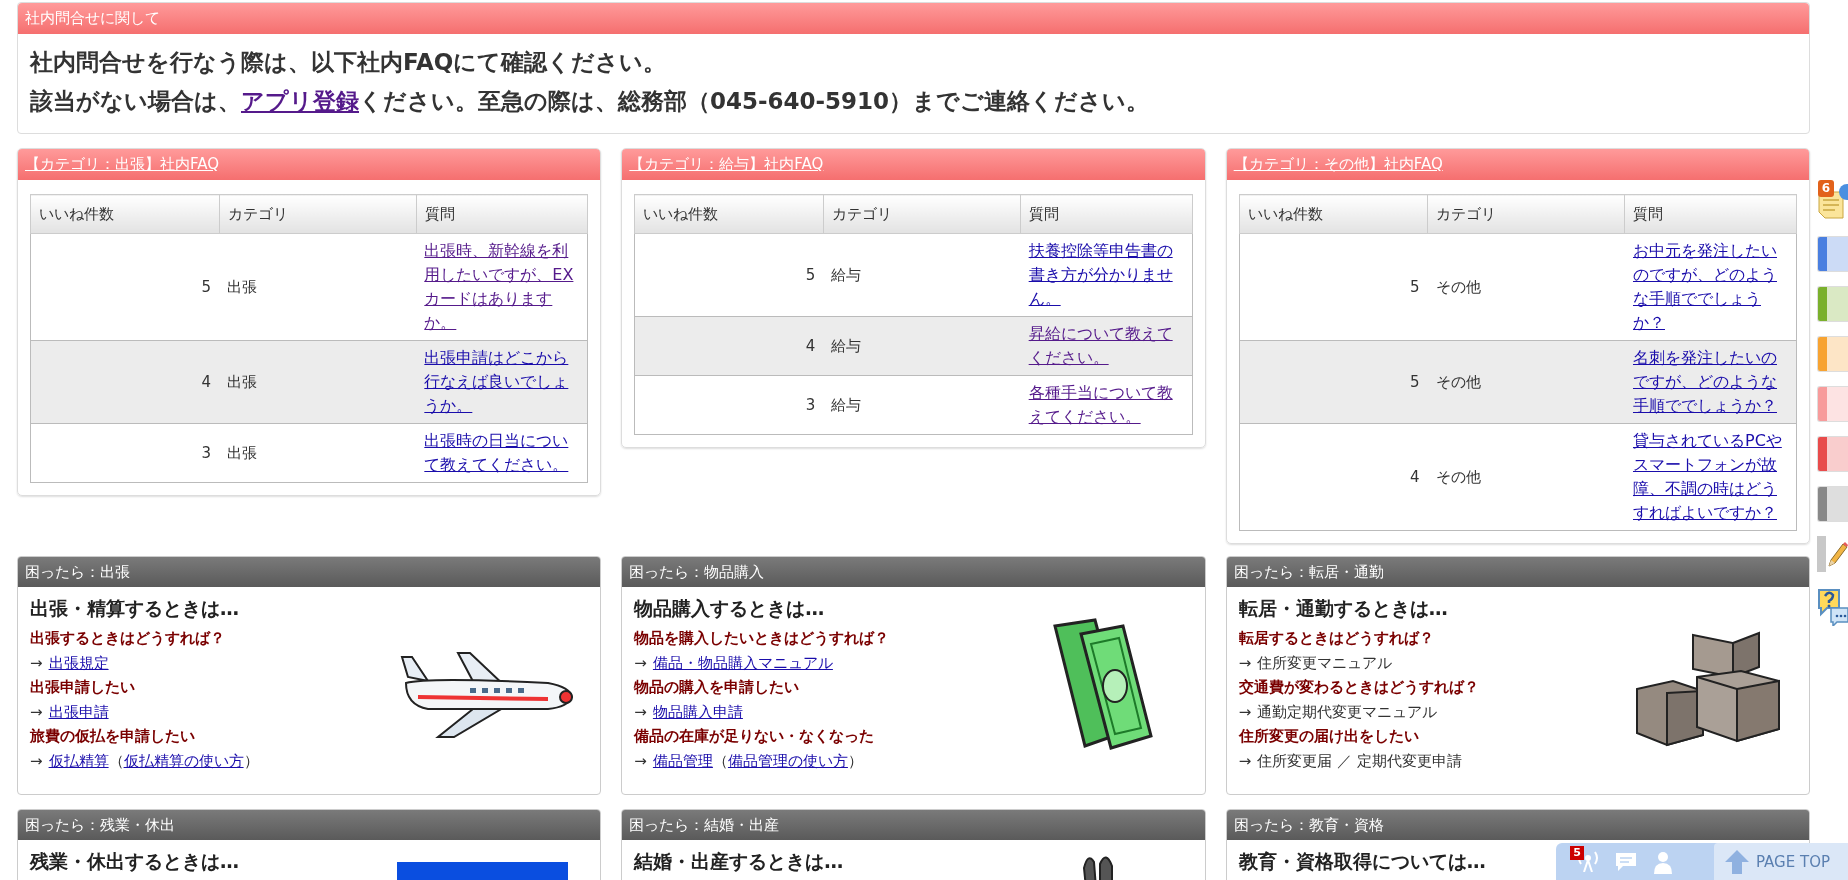 This screenshot has width=1848, height=880. Describe the element at coordinates (1626, 861) in the screenshot. I see `chat-icon` at that location.